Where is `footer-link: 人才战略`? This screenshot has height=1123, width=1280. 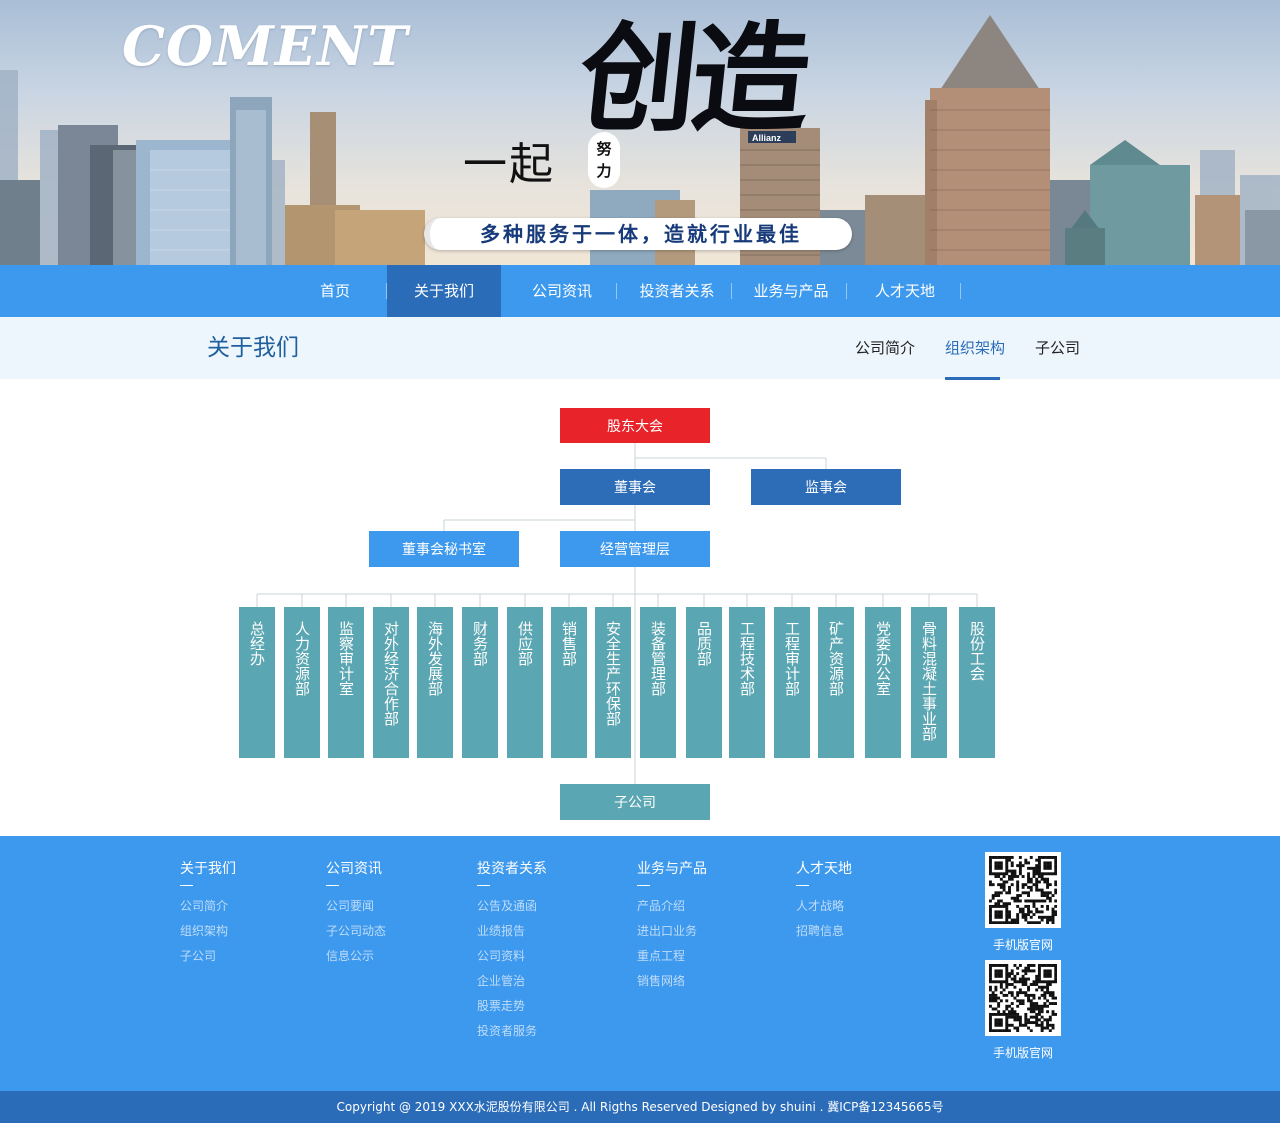 footer-link: 人才战略 is located at coordinates (824, 910).